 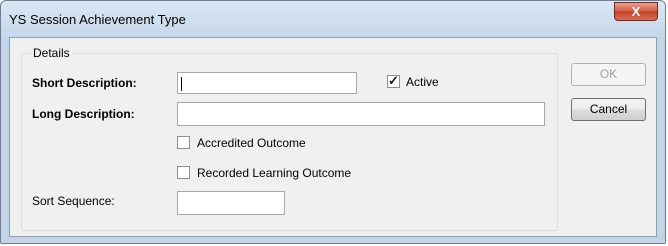 What do you see at coordinates (183, 172) in the screenshot?
I see `recorded-learning-outcome-checkbox` at bounding box center [183, 172].